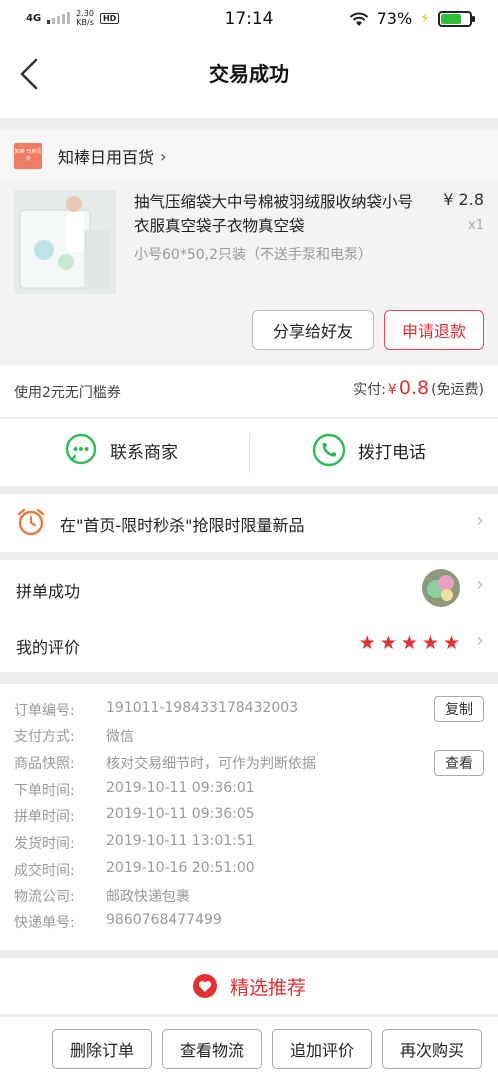  What do you see at coordinates (48, 591) in the screenshot?
I see `group-buy-label: 拼单成功` at bounding box center [48, 591].